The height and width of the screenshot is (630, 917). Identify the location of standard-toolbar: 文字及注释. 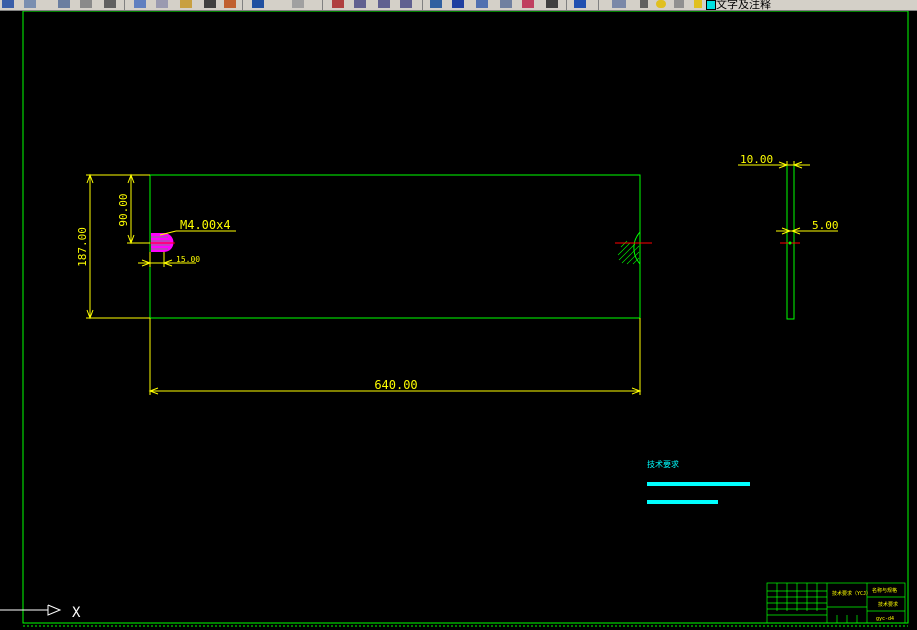
(458, 5).